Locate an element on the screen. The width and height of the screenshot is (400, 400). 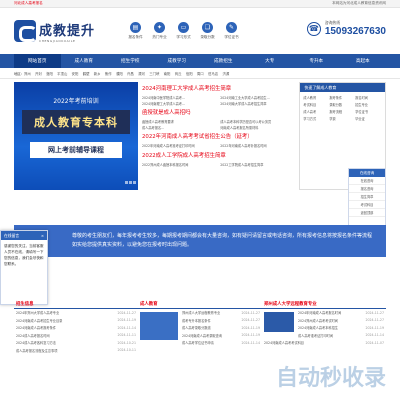
region-link: 鹤壁 is located at coordinates (86, 73).